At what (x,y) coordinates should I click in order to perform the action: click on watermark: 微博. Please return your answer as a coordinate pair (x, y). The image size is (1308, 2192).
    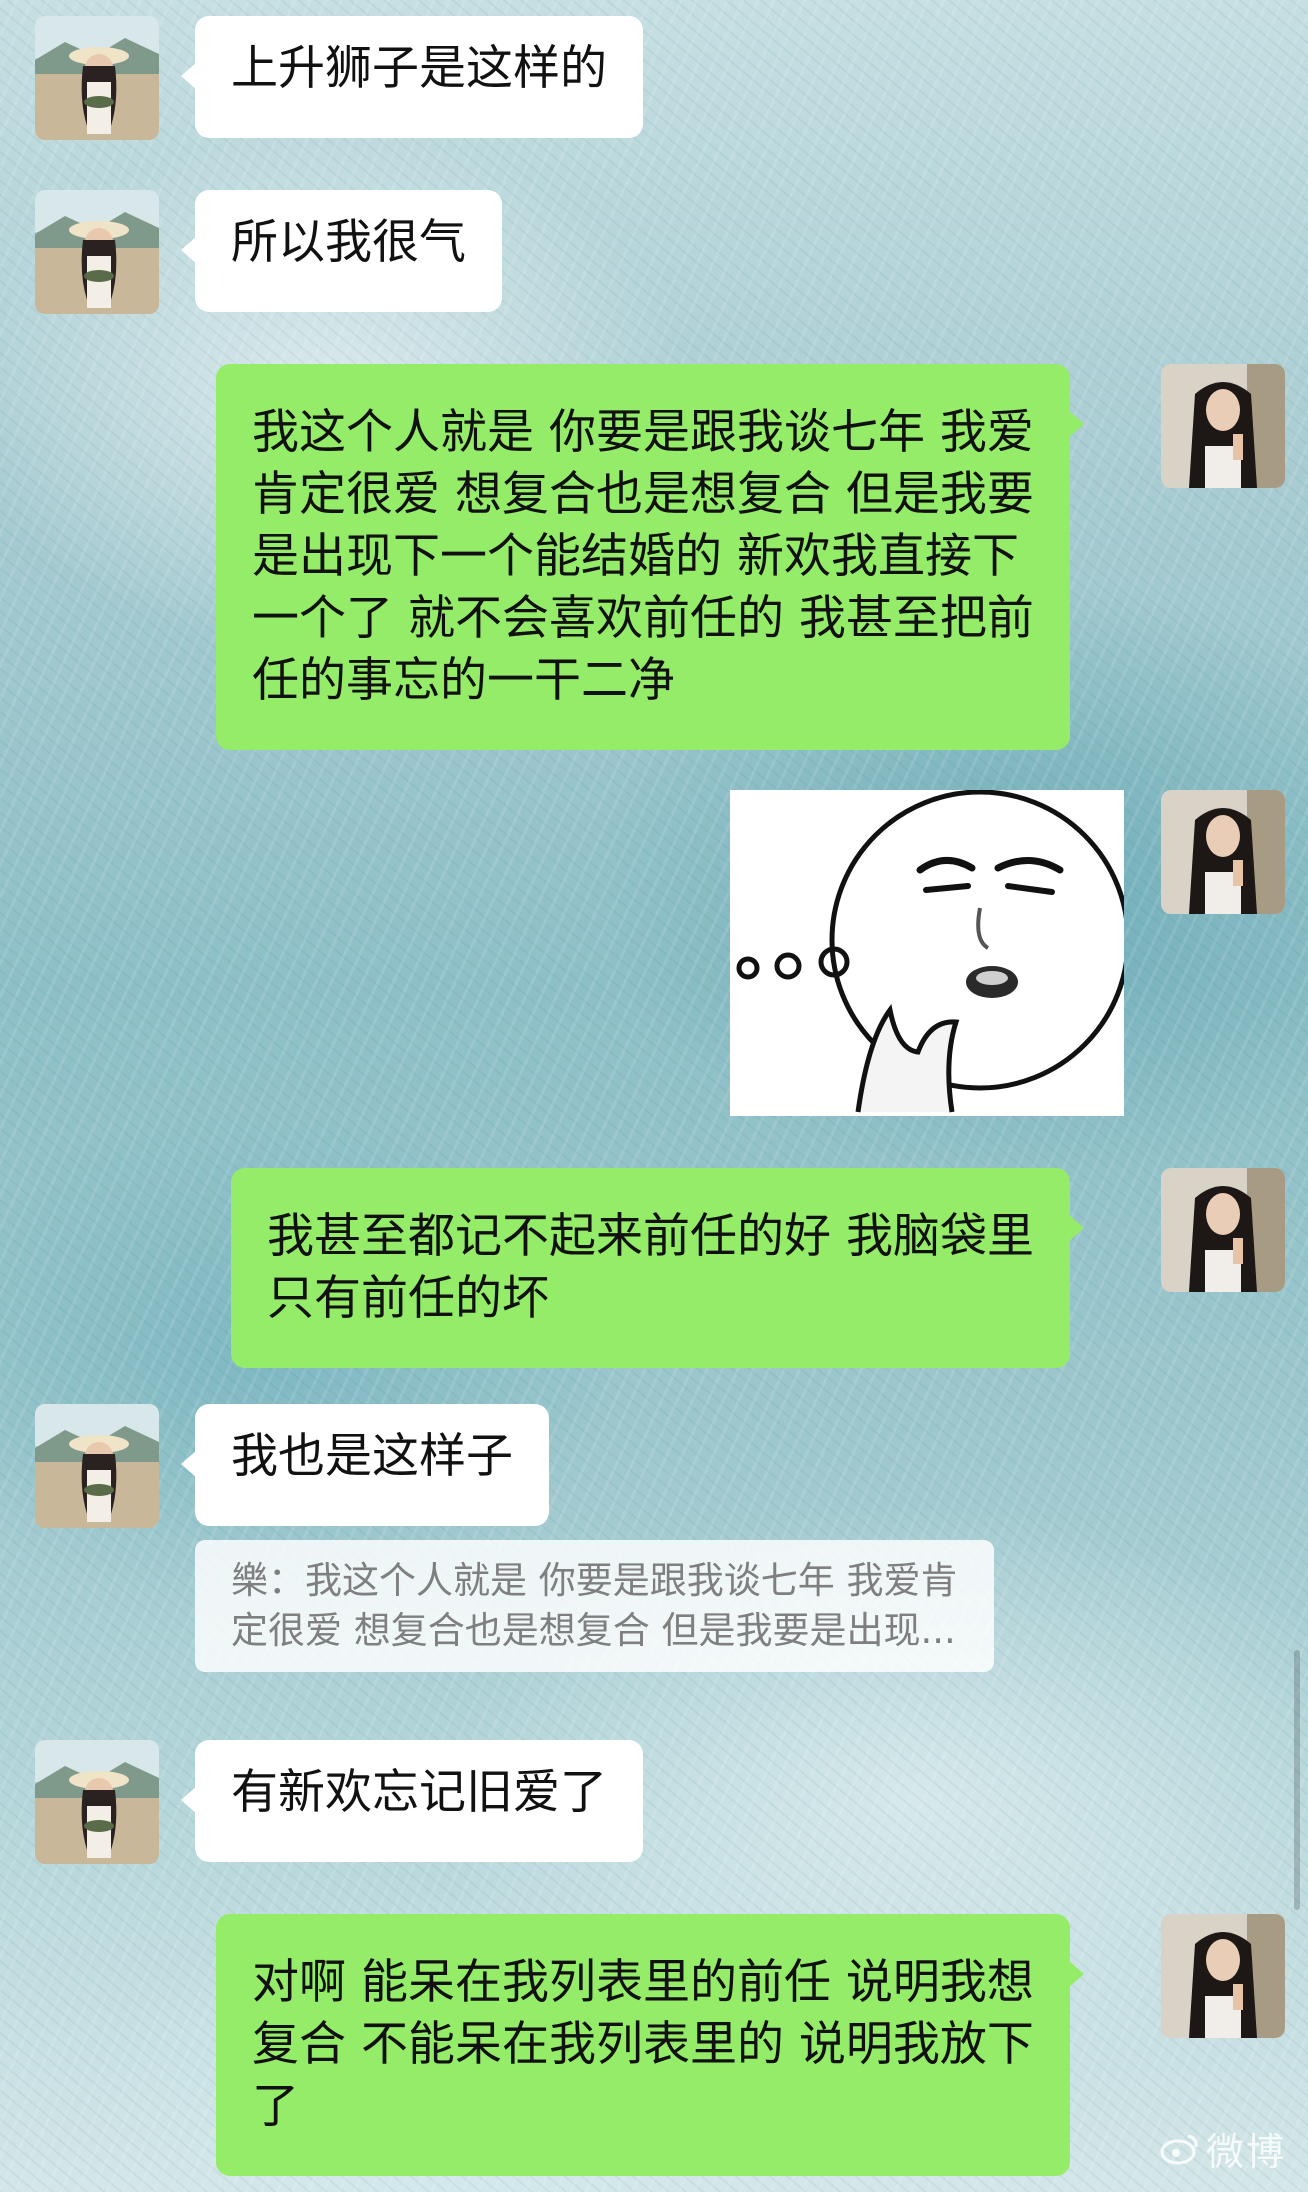
    Looking at the image, I should click on (1223, 2148).